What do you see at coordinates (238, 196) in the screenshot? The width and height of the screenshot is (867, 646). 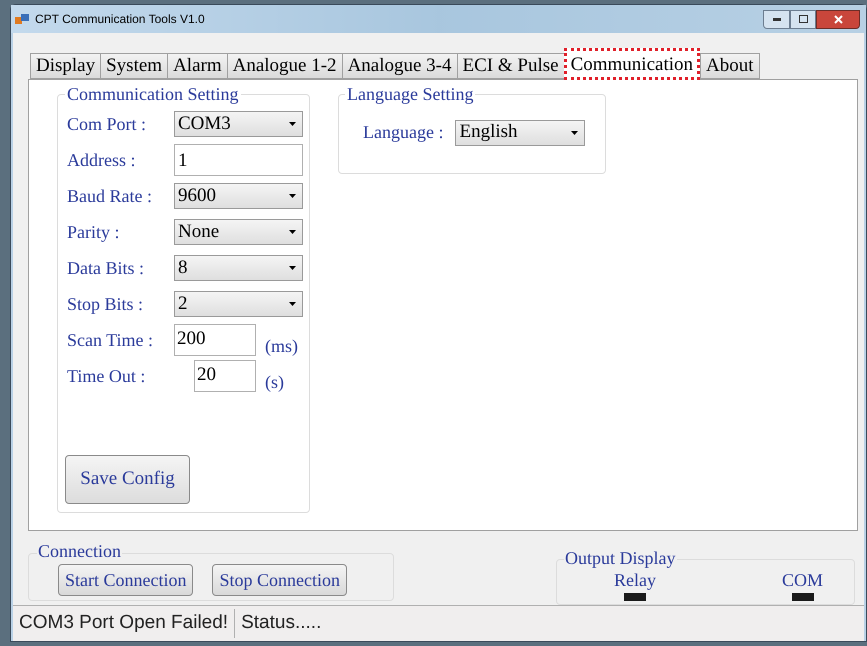 I see `dropdown: 9600` at bounding box center [238, 196].